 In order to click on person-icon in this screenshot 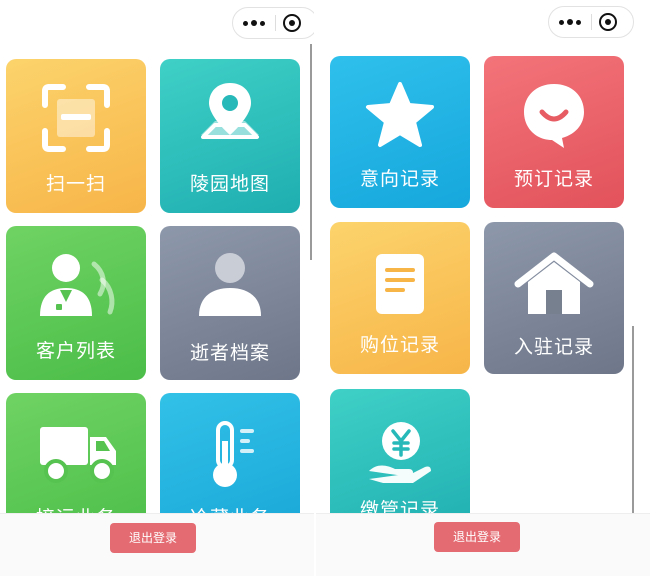, I will do `click(230, 284)`.